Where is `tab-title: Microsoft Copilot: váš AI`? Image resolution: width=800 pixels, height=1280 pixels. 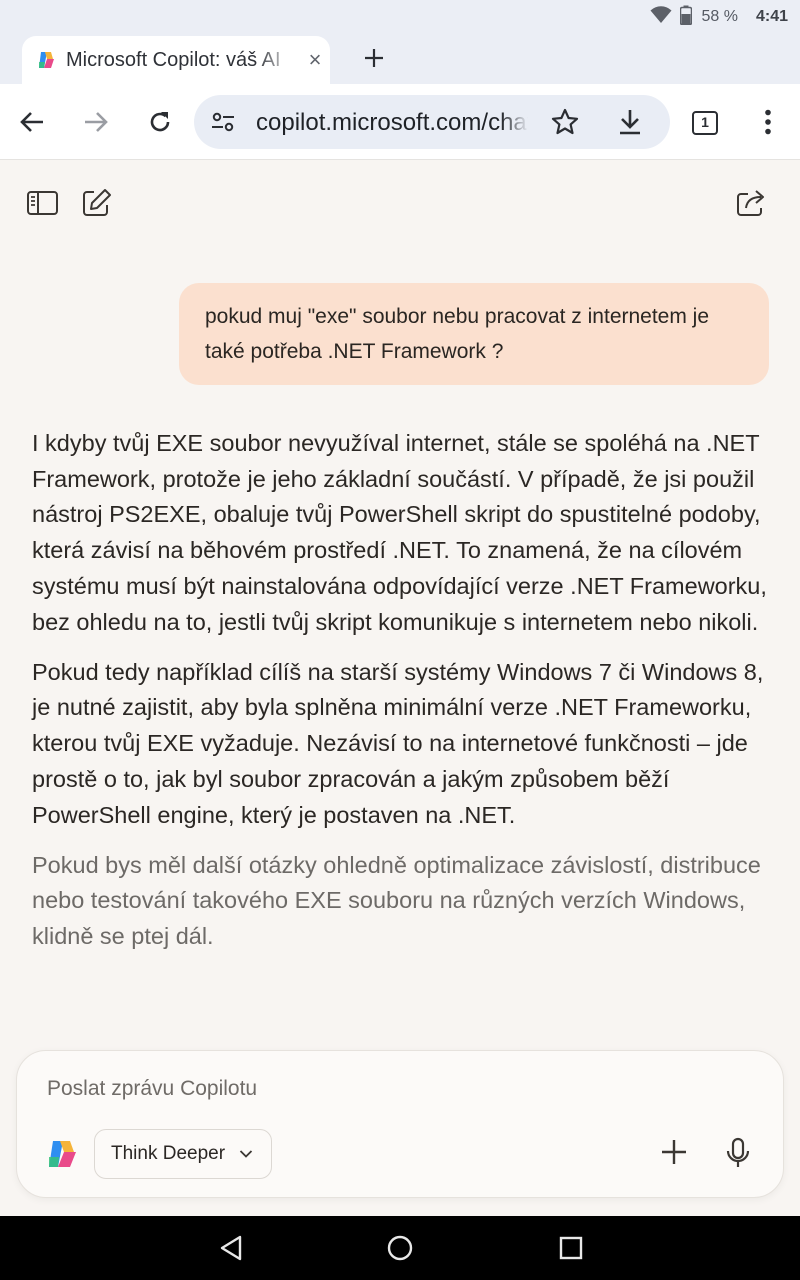
tab-title: Microsoft Copilot: váš AI is located at coordinates (173, 59).